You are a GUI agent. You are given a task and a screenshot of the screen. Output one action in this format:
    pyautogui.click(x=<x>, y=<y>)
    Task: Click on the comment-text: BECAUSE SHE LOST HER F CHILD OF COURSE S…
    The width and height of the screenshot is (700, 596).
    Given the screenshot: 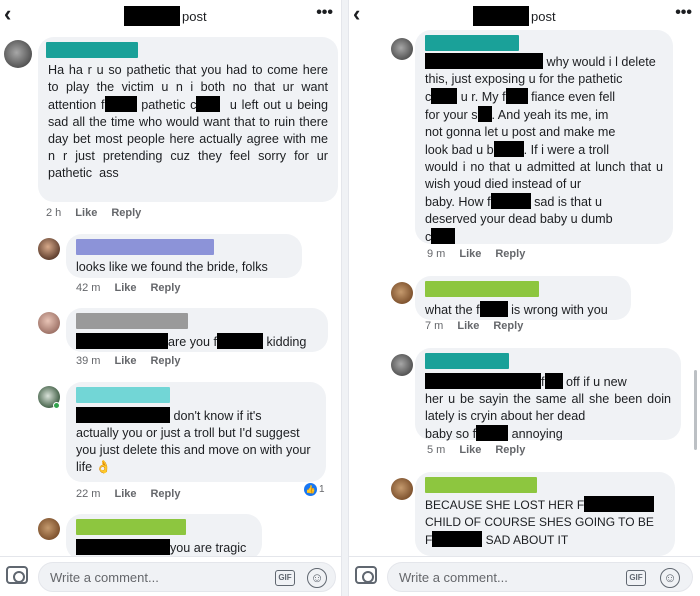 What is the action you would take?
    pyautogui.click(x=540, y=521)
    